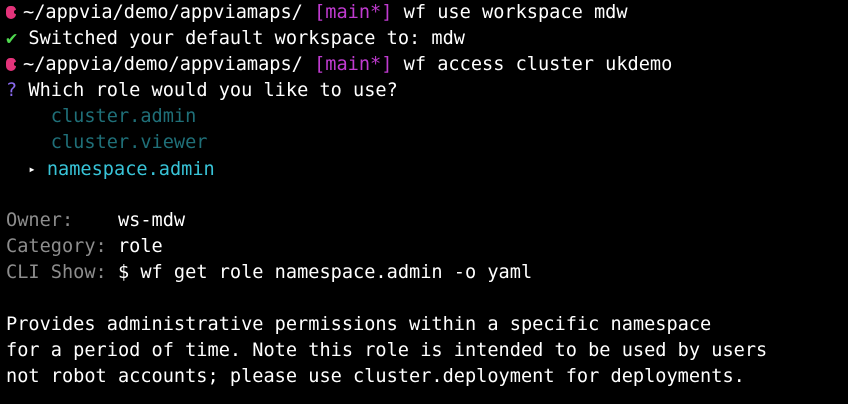 This screenshot has width=848, height=404. What do you see at coordinates (56, 246) in the screenshot?
I see `category-label: Category:` at bounding box center [56, 246].